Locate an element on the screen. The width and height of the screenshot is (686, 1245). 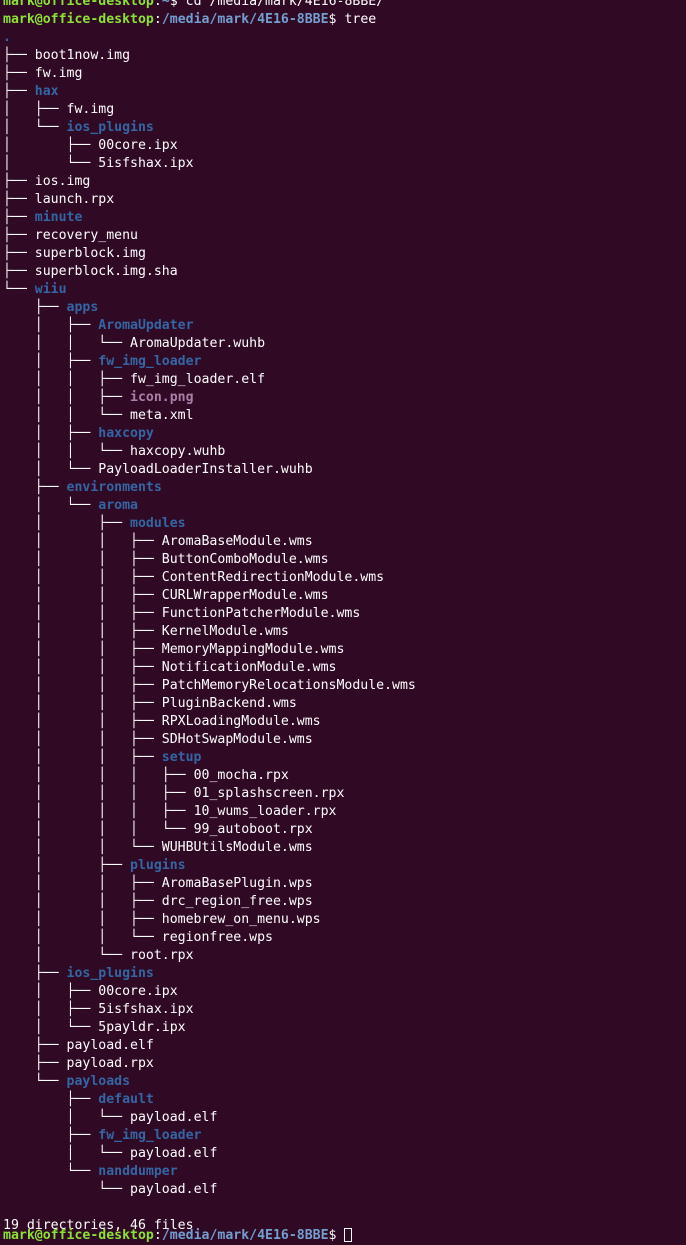
tree-file-name: ButtonComboModule.wms is located at coordinates (245, 559).